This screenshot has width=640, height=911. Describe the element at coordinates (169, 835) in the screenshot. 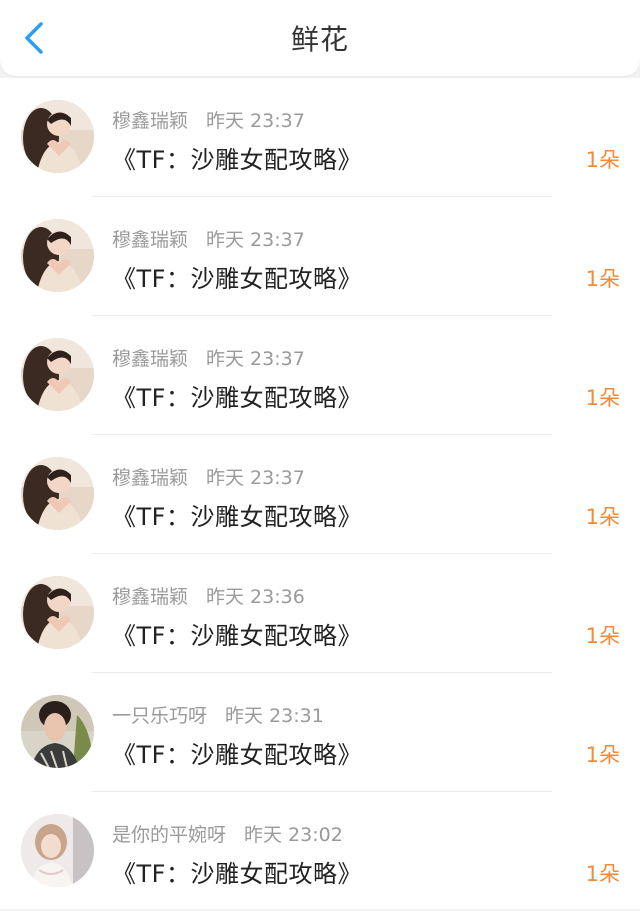

I see `user-name: 是你的平婉呀` at that location.